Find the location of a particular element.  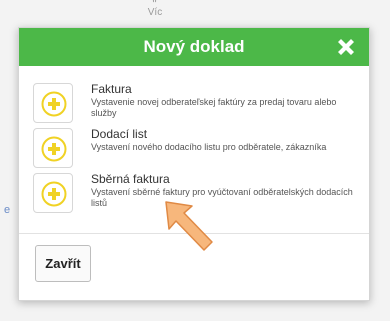

more-label: Víc is located at coordinates (155, 12).